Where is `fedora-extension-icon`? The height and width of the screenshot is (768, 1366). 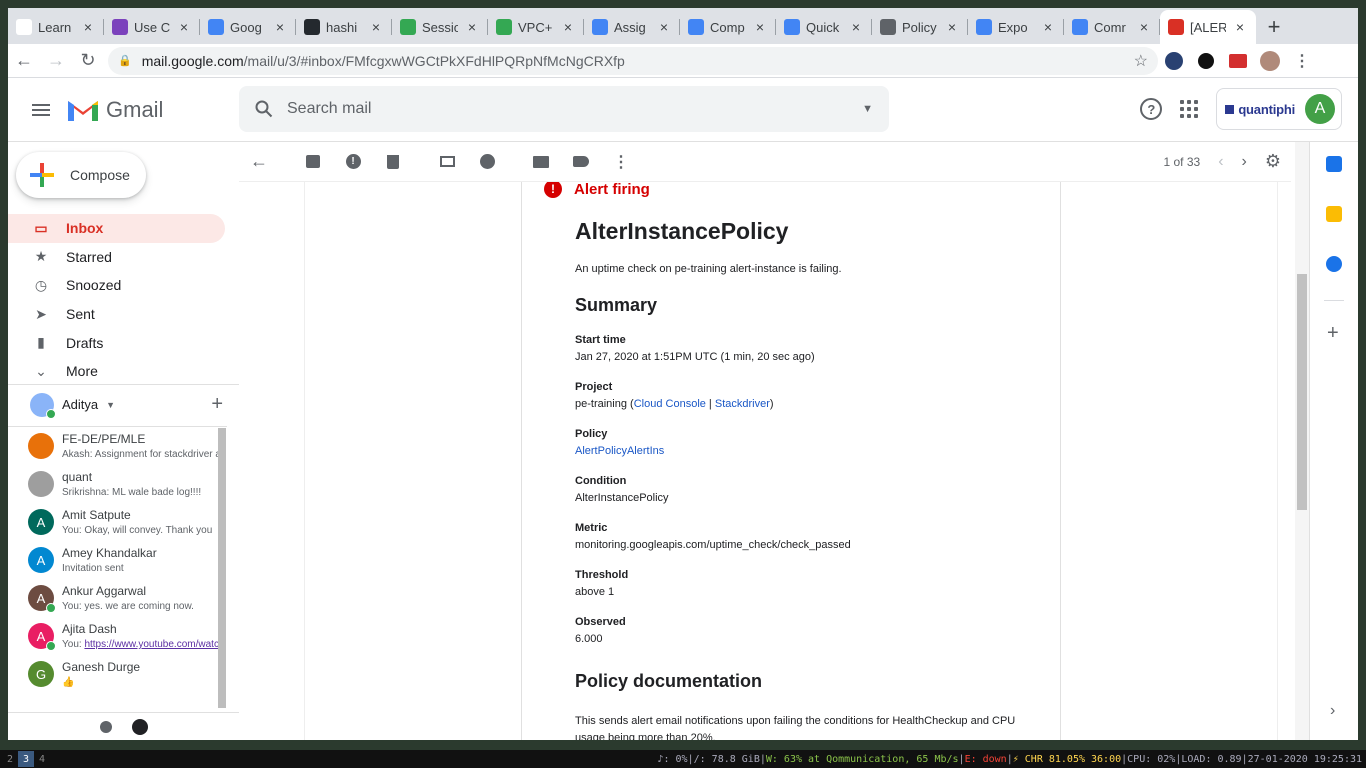
fedora-extension-icon is located at coordinates (1174, 61).